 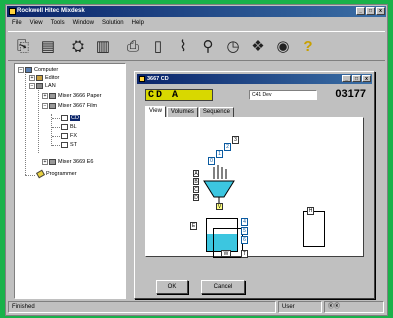 I want to click on tree-label: LAN, so click(x=50, y=86).